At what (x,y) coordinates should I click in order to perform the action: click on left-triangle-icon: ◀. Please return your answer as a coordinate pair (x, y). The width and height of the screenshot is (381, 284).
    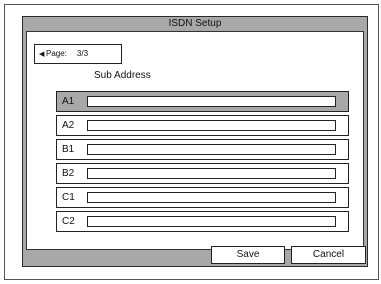
    Looking at the image, I should click on (42, 55).